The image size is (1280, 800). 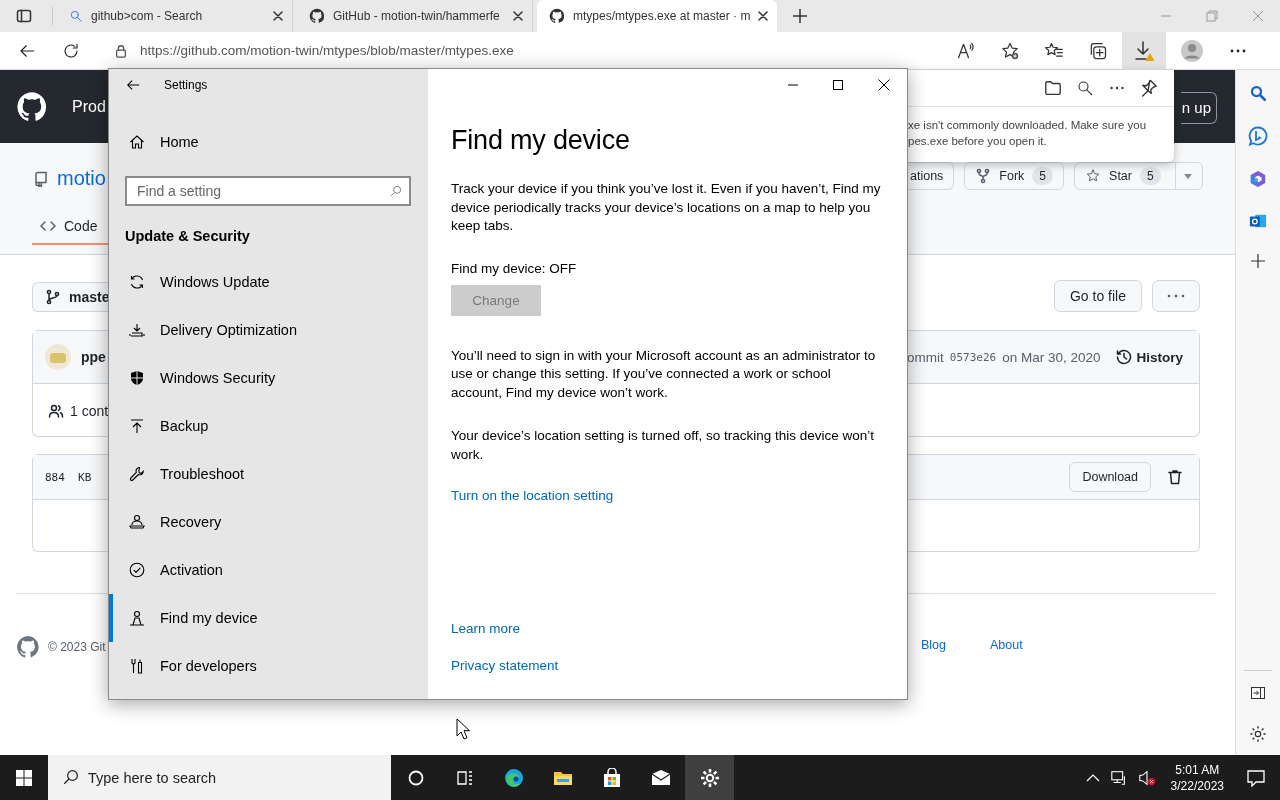 What do you see at coordinates (89, 106) in the screenshot?
I see `nav-link: Prod` at bounding box center [89, 106].